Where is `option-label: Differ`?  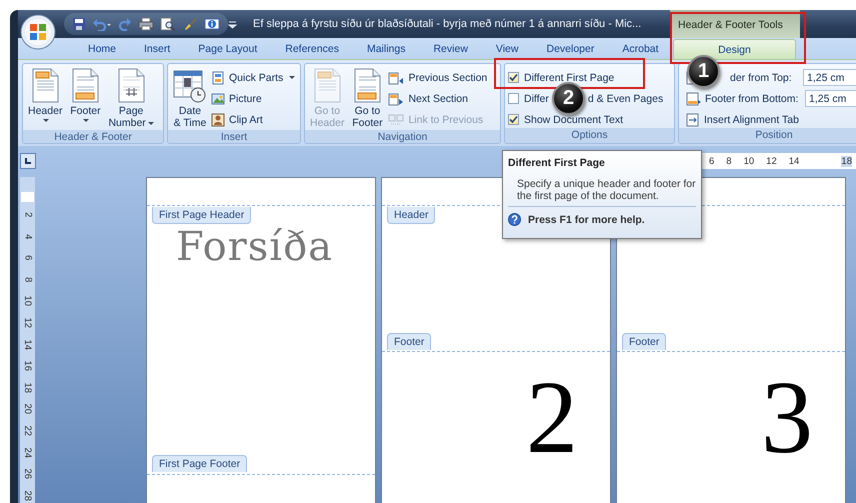
option-label: Differ is located at coordinates (536, 98).